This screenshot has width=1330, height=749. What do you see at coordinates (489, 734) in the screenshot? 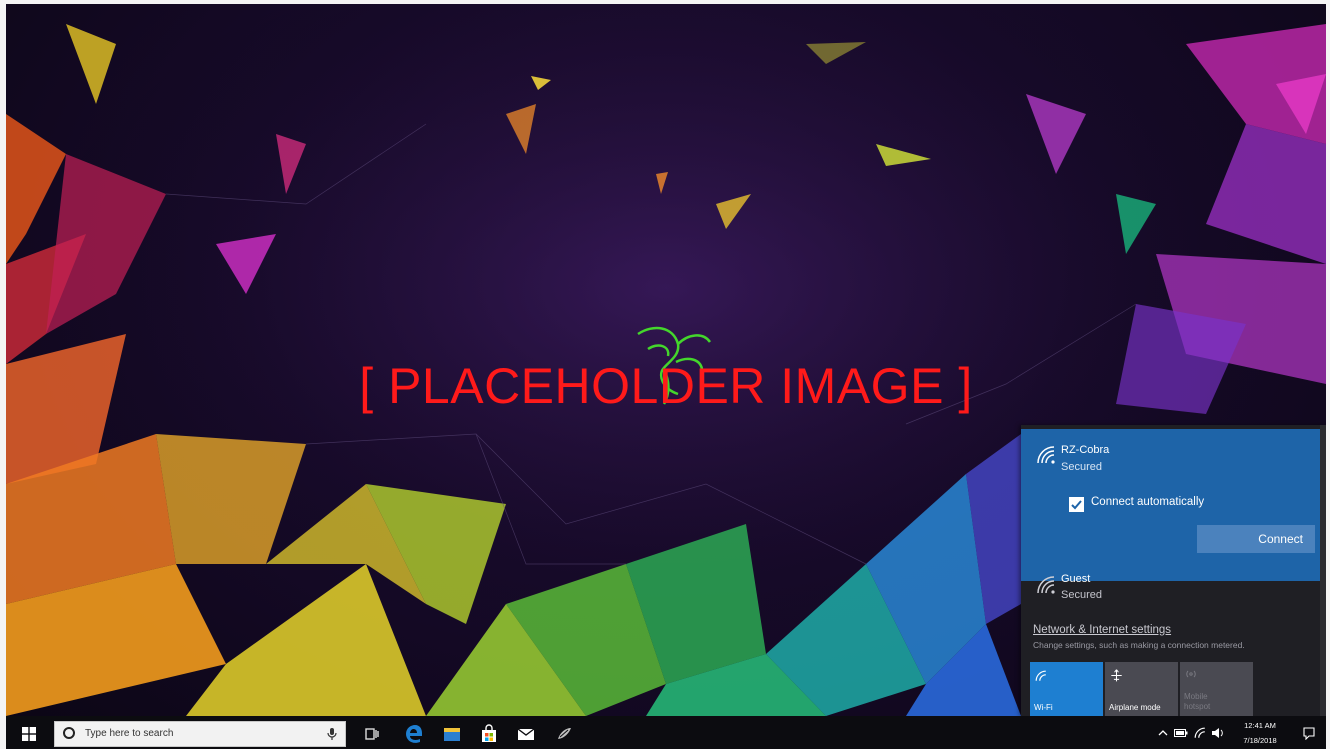
I see `store-icon` at bounding box center [489, 734].